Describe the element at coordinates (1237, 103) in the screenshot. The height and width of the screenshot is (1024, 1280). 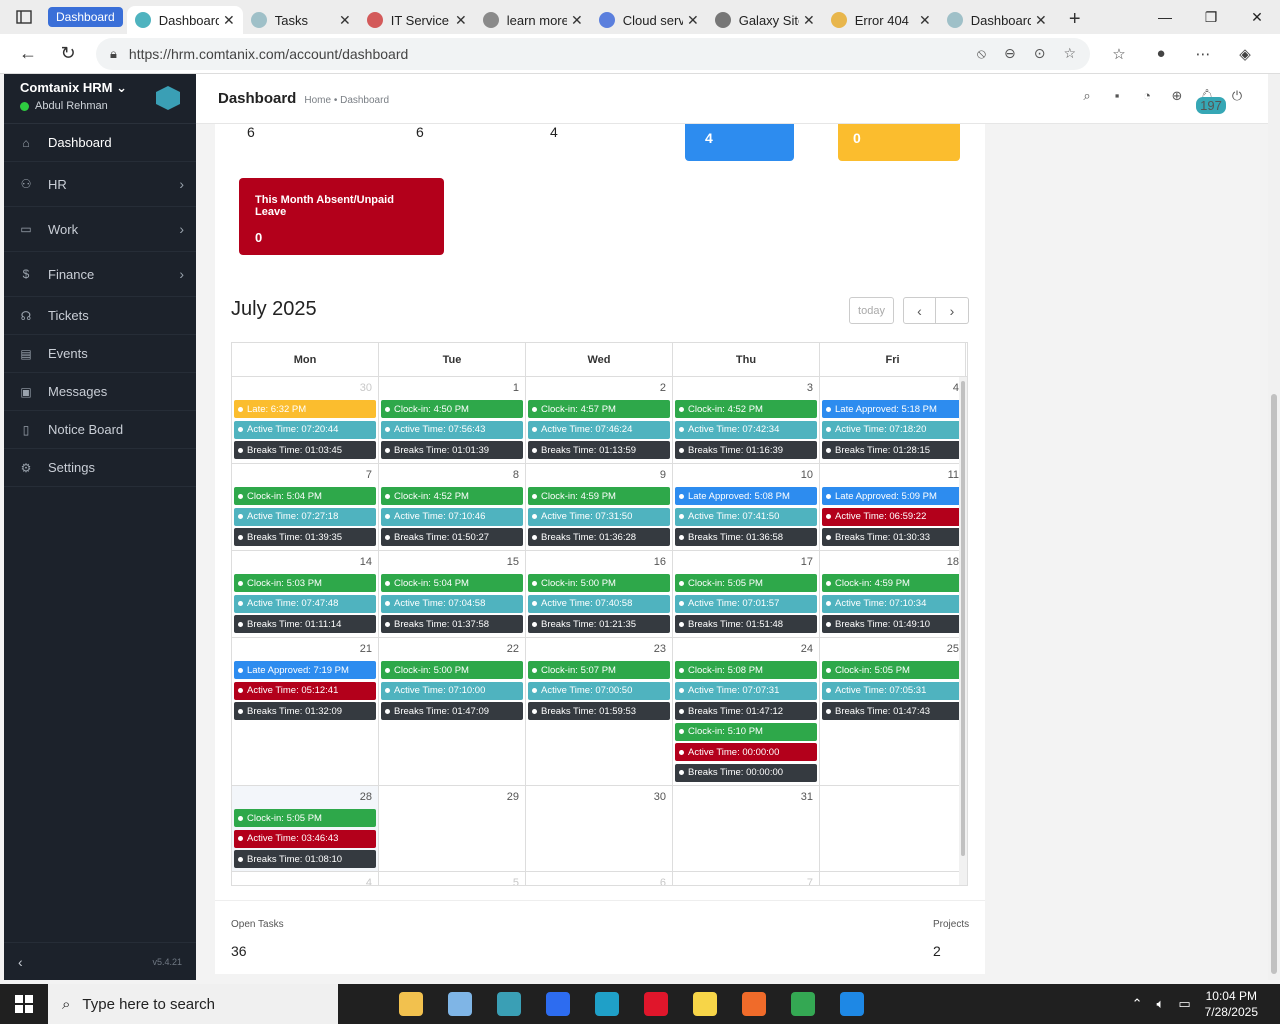
I see `power-icon: ⏻` at that location.